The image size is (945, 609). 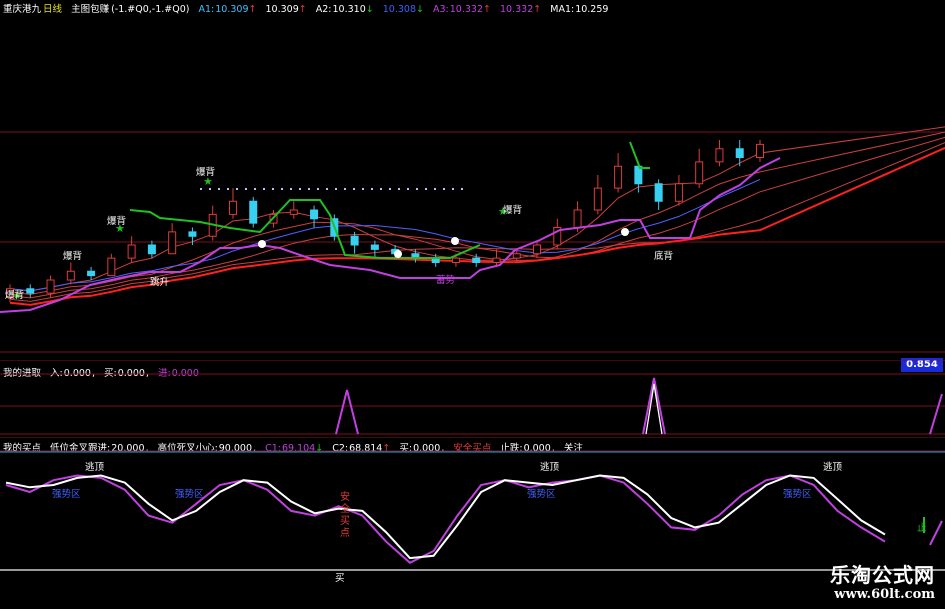 What do you see at coordinates (550, 467) in the screenshot?
I see `top-escape-label-2: 逃顶` at bounding box center [550, 467].